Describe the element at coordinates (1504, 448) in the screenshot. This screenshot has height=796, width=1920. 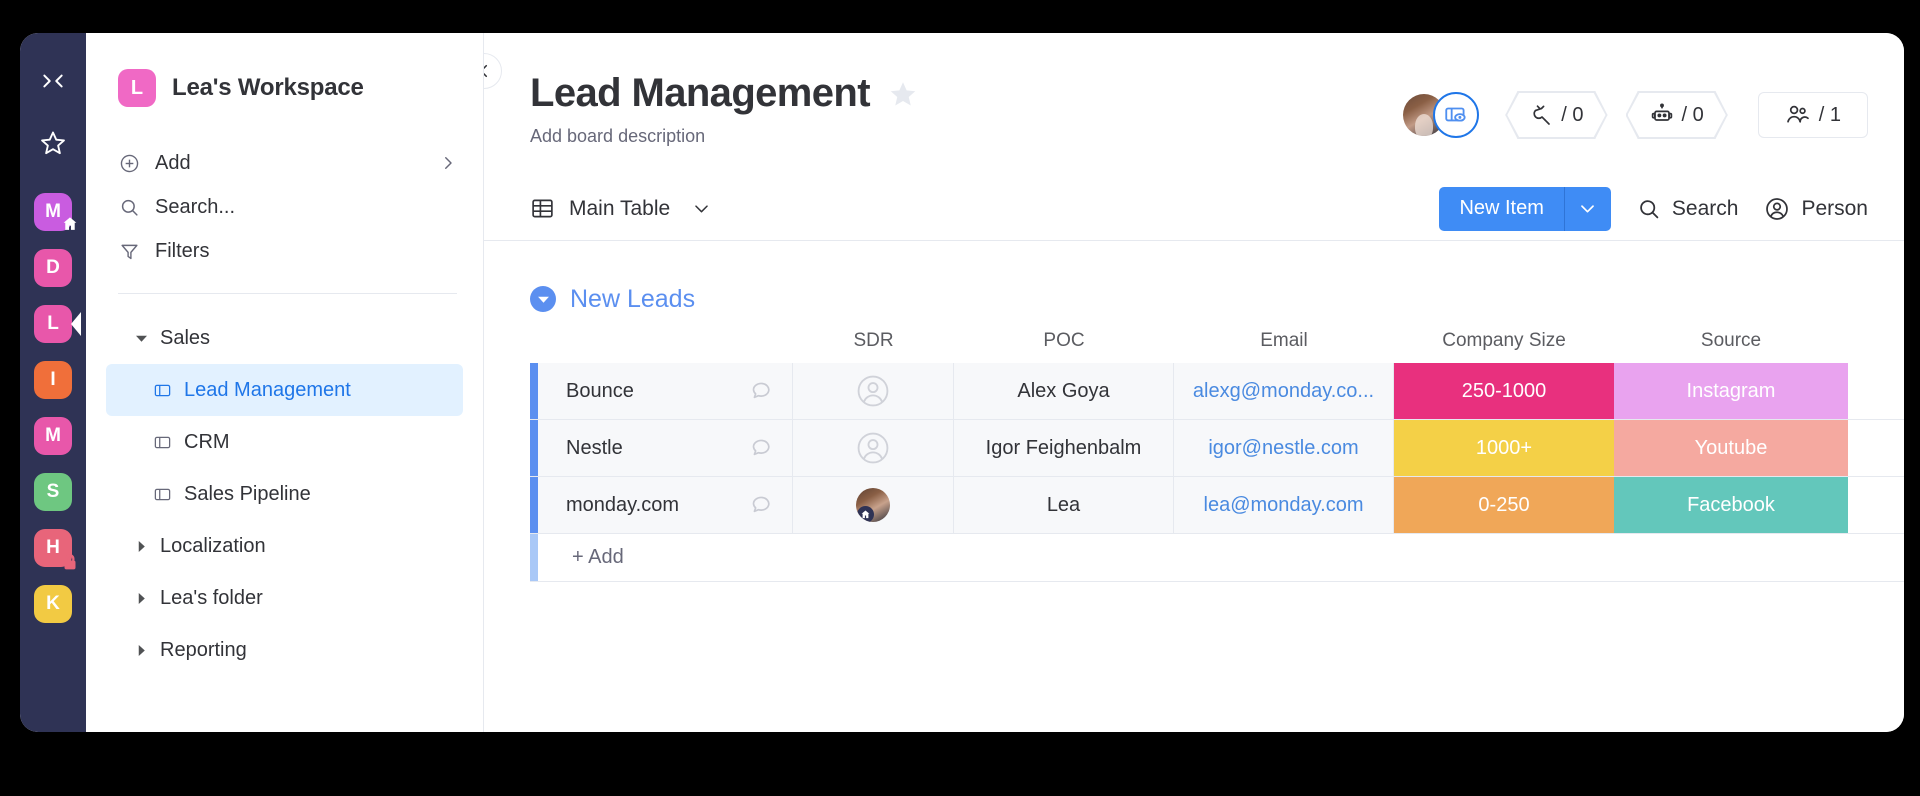
I see `cell-company-size: 1000+` at that location.